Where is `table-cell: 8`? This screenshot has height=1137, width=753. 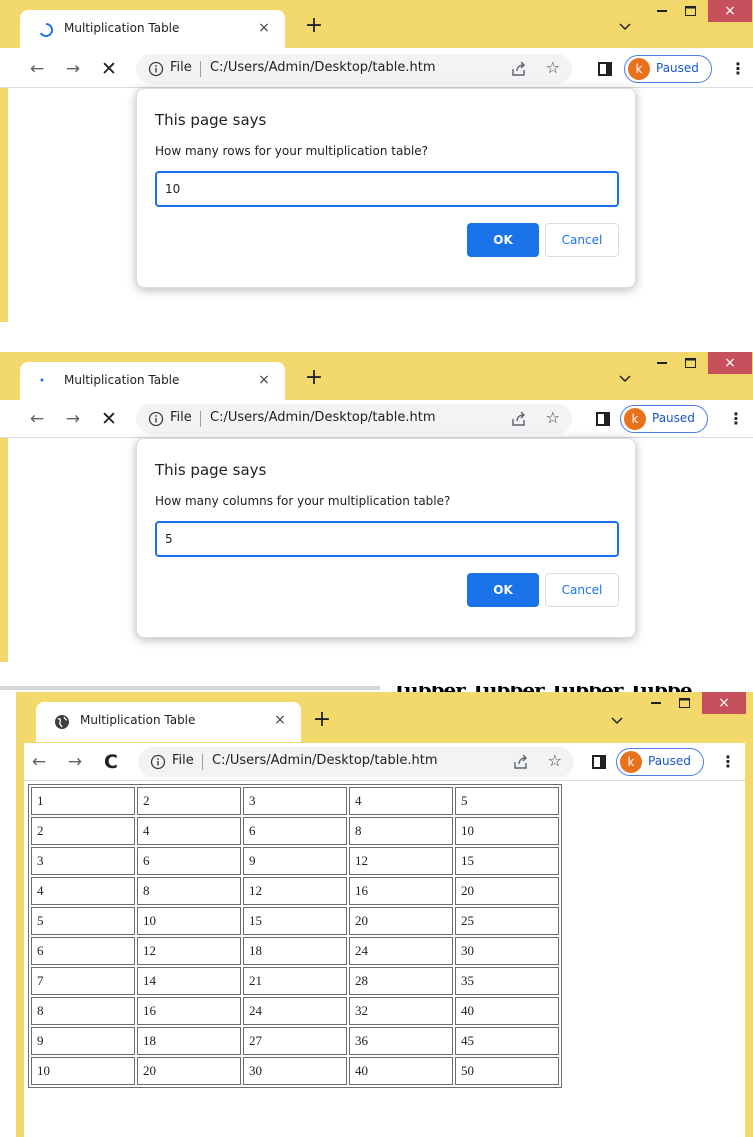 table-cell: 8 is located at coordinates (83, 1011).